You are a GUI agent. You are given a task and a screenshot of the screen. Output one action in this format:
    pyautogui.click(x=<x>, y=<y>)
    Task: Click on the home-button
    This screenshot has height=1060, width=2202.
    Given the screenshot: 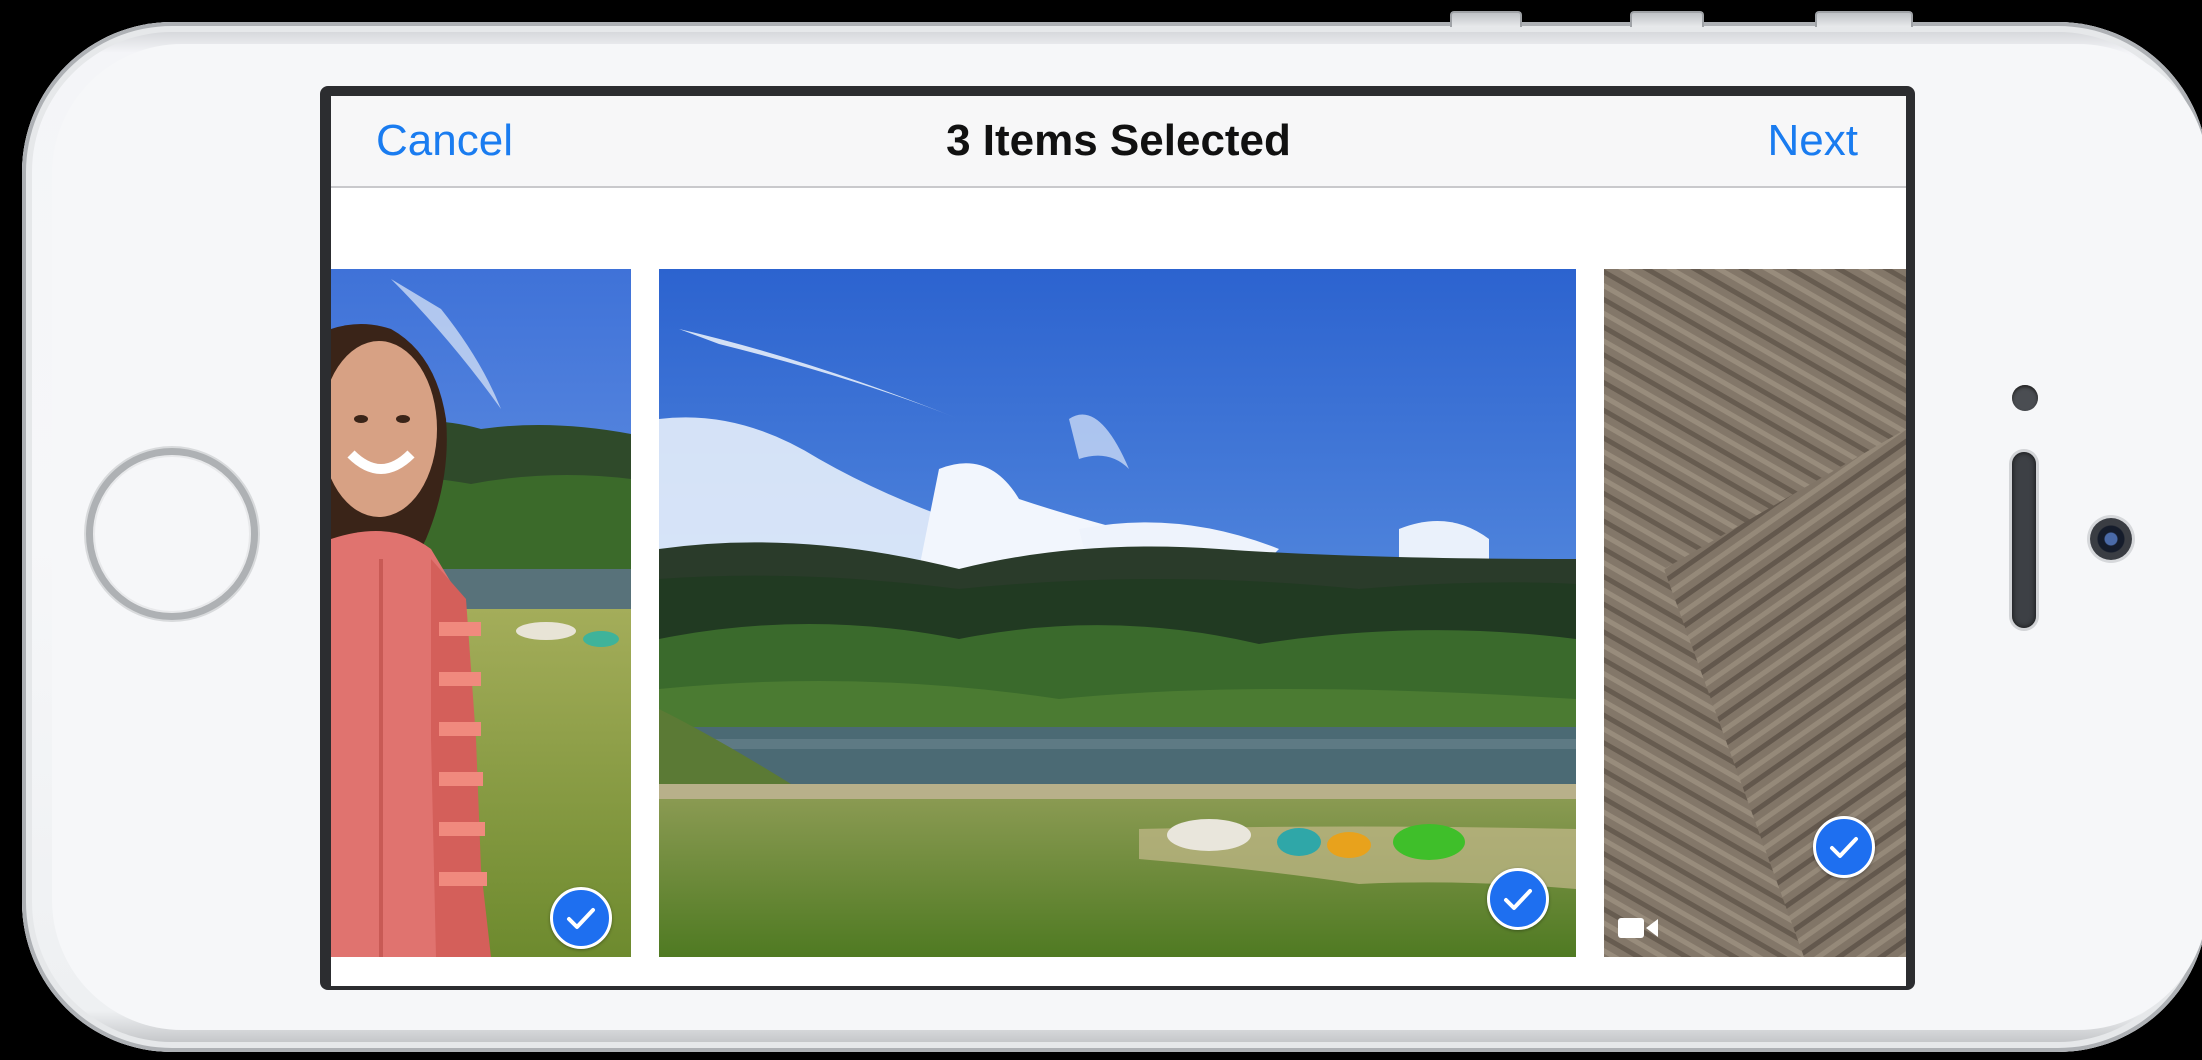 What is the action you would take?
    pyautogui.click(x=172, y=534)
    